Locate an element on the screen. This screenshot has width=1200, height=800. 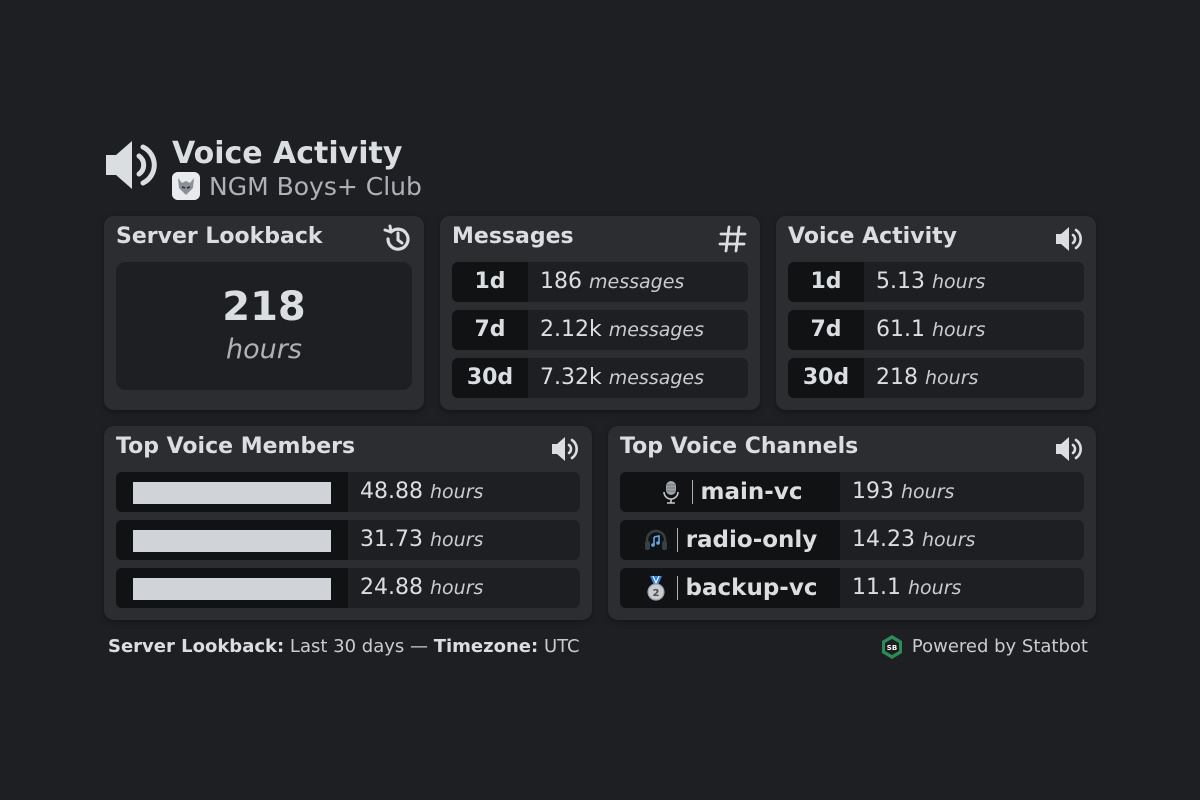
channel-hours: 193 hours is located at coordinates (903, 491).